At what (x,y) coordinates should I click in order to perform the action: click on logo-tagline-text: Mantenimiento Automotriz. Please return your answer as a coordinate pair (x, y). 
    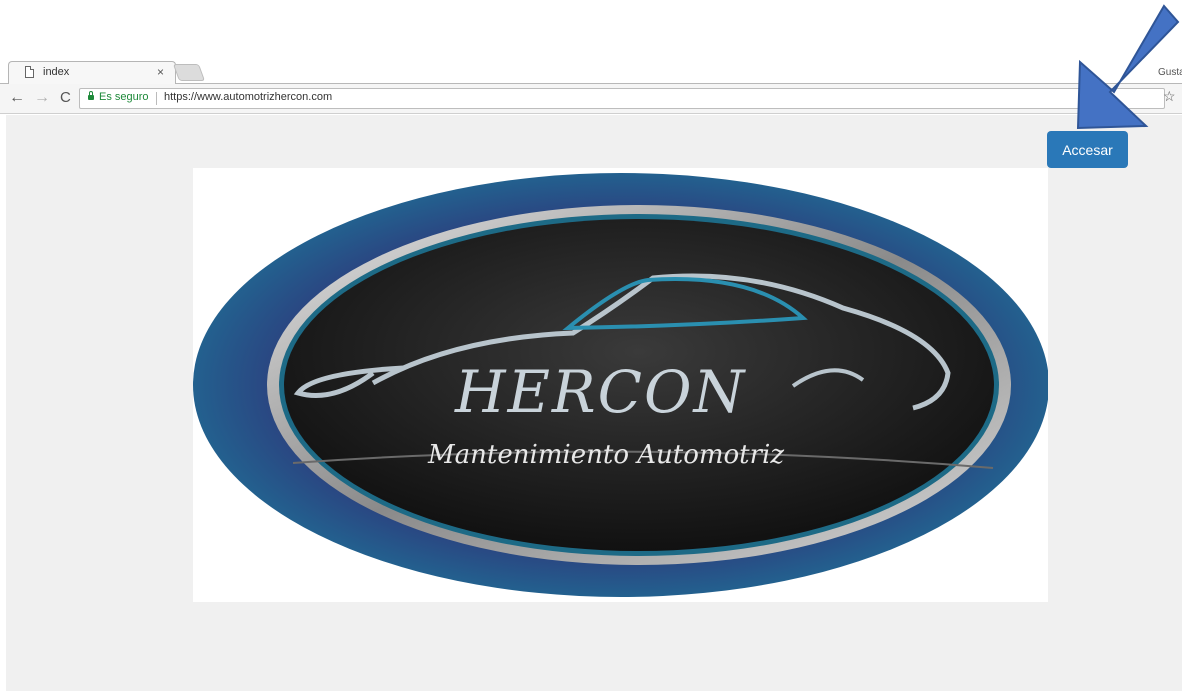
    Looking at the image, I should click on (606, 455).